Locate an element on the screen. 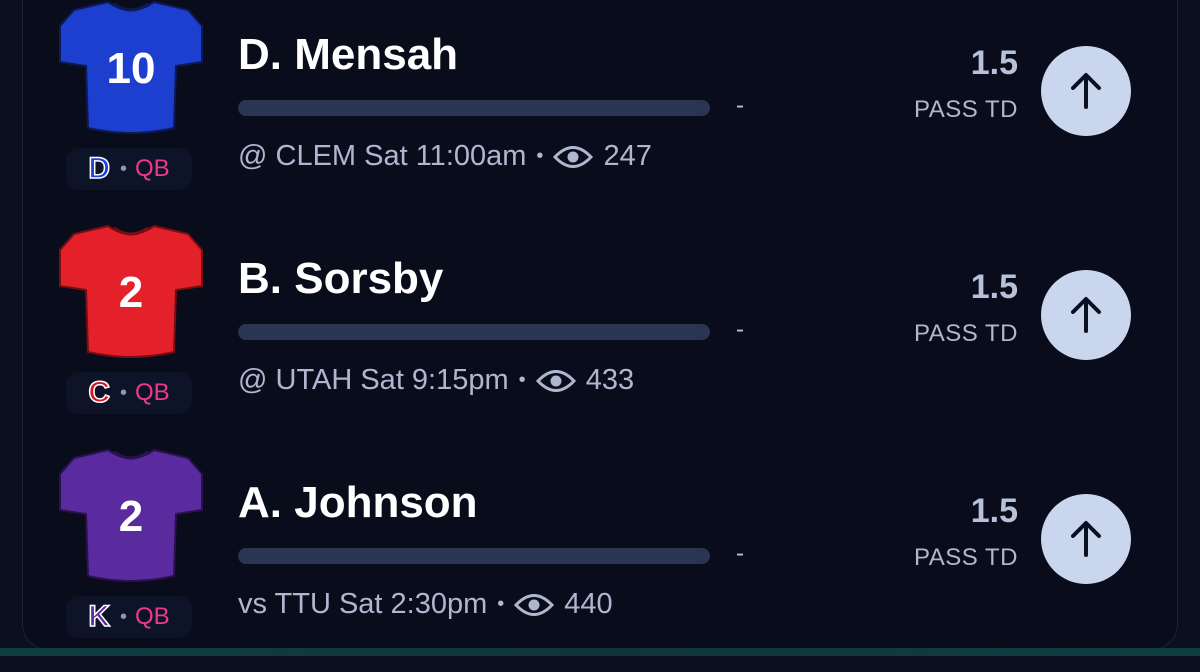  team-logo: C is located at coordinates (99, 392).